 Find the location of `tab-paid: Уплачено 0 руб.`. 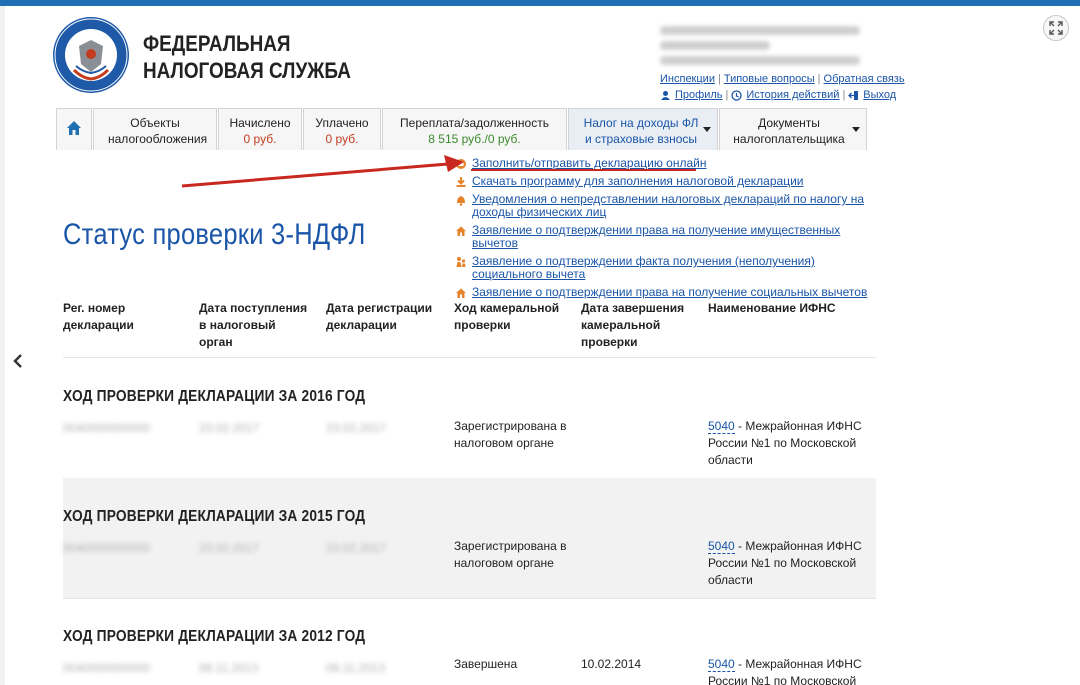

tab-paid: Уплачено 0 руб. is located at coordinates (342, 129).